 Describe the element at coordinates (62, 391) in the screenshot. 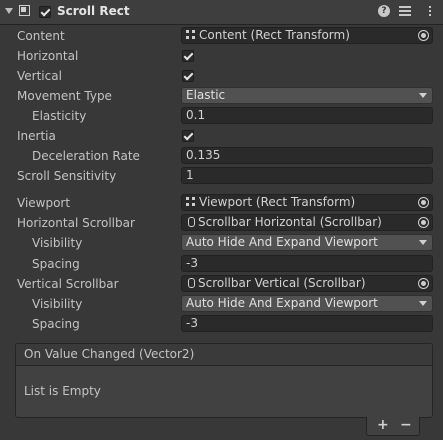

I see `event-empty-text: List is Empty` at that location.